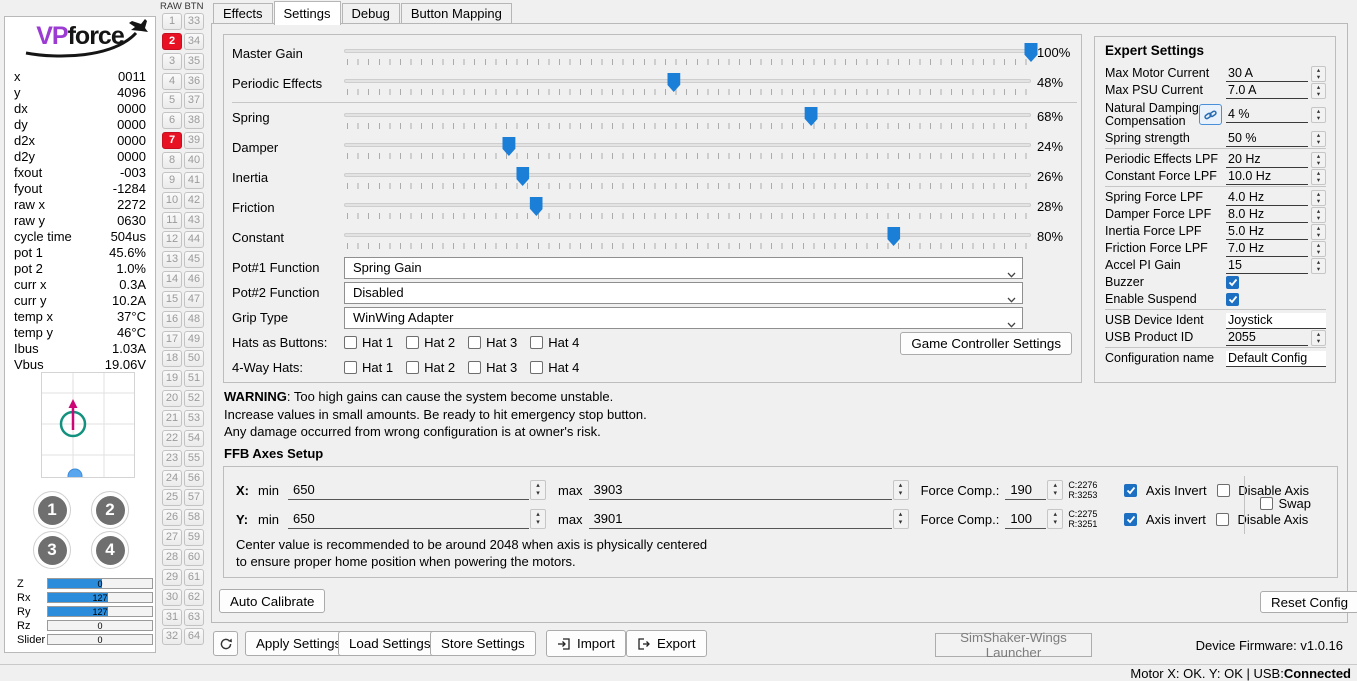 The image size is (1357, 681). What do you see at coordinates (194, 100) in the screenshot?
I see `raw-button-37: 37` at bounding box center [194, 100].